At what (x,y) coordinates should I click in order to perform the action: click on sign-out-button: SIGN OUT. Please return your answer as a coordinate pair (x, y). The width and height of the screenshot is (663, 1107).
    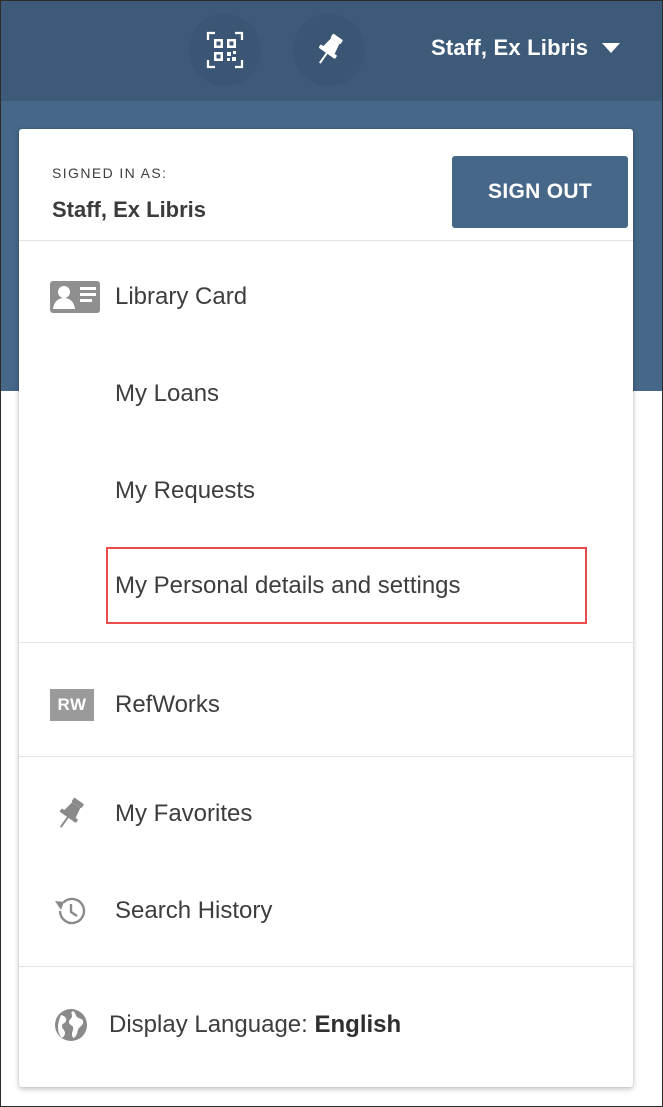
    Looking at the image, I should click on (540, 192).